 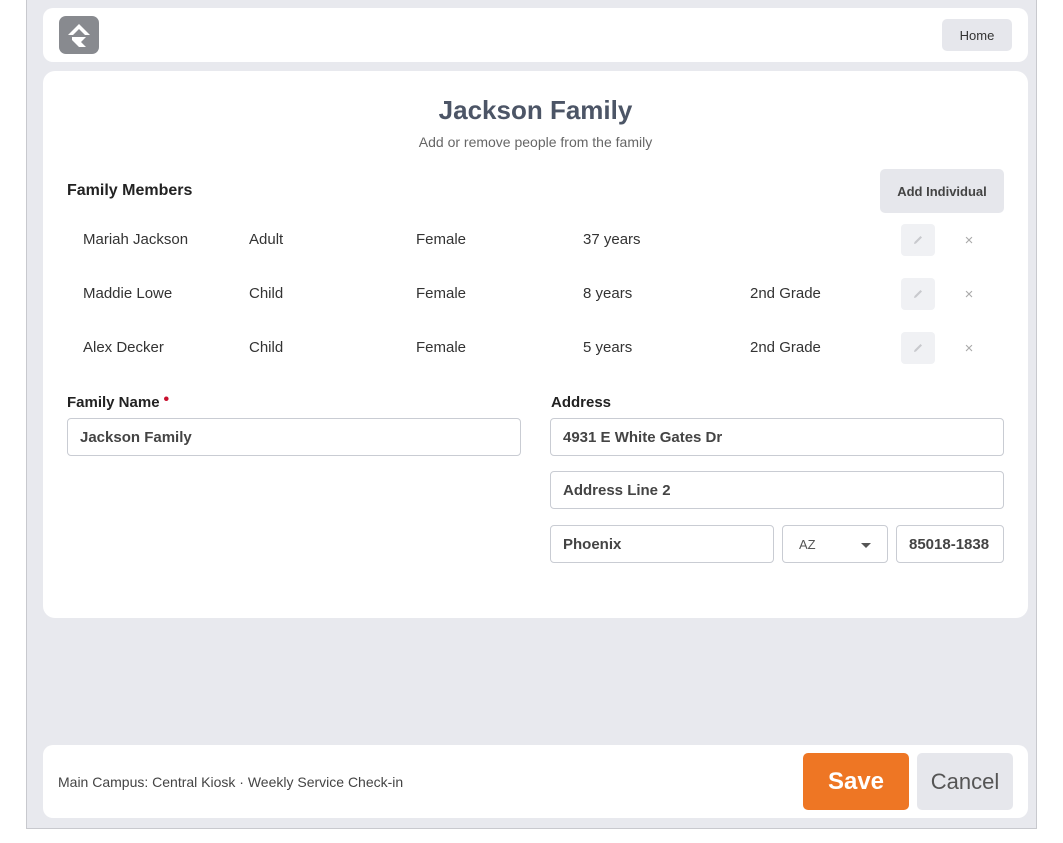 What do you see at coordinates (123, 347) in the screenshot?
I see `member-name: Alex Decker` at bounding box center [123, 347].